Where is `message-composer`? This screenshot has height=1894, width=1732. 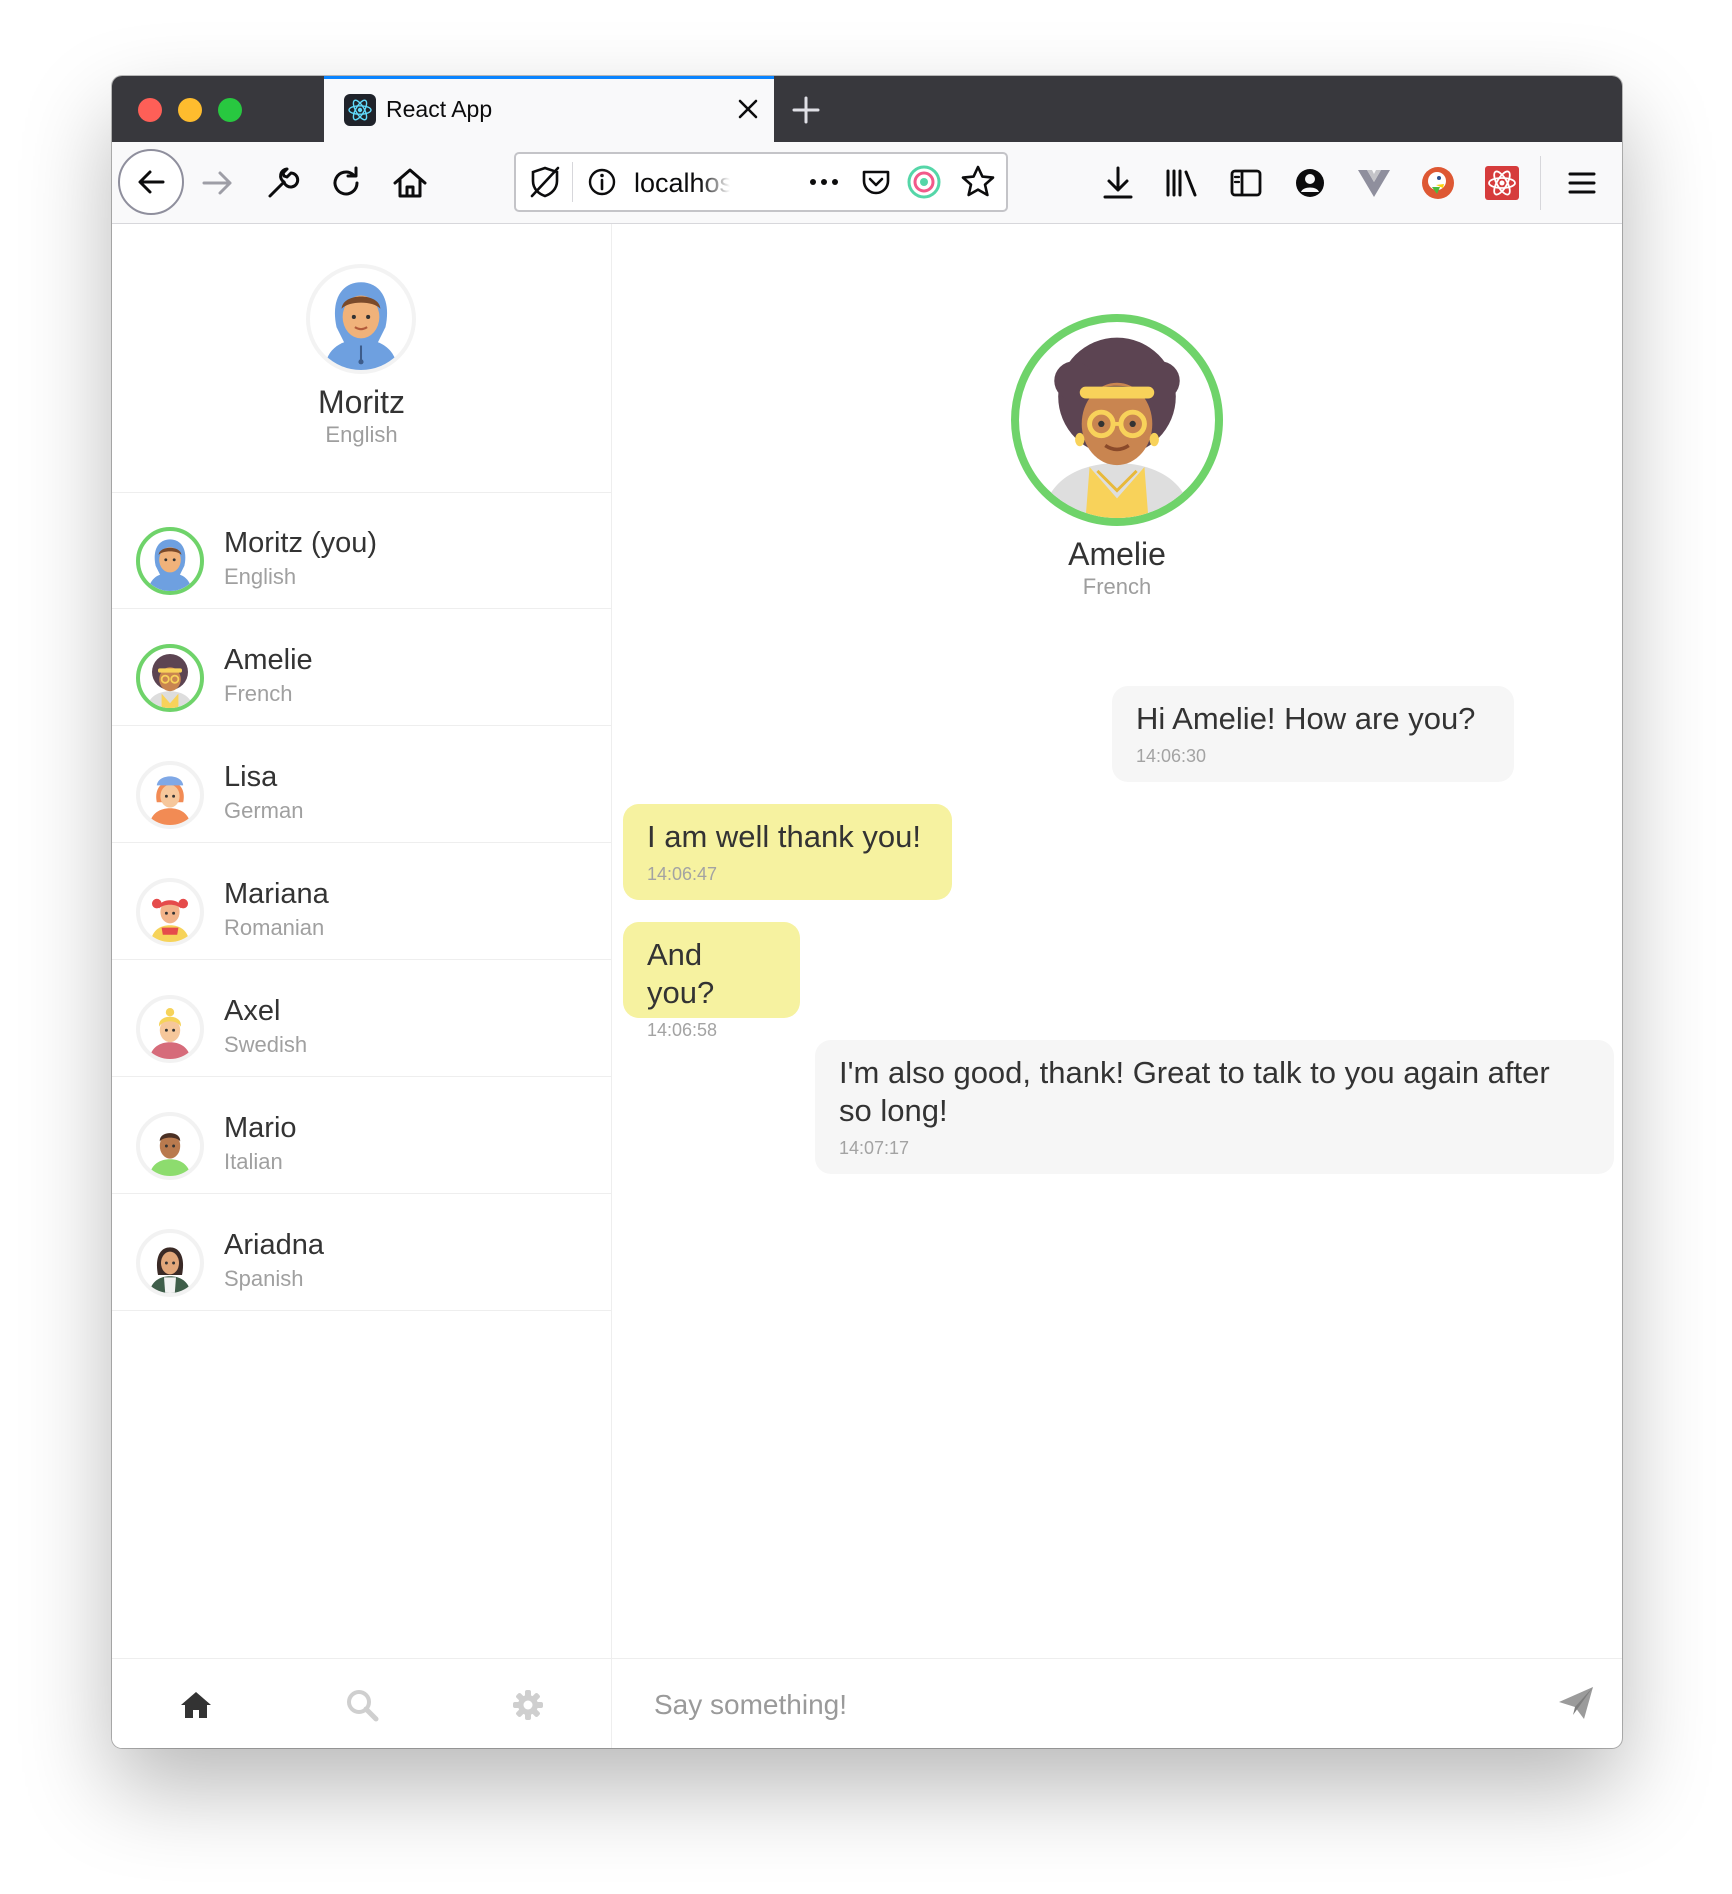
message-composer is located at coordinates (1117, 1703).